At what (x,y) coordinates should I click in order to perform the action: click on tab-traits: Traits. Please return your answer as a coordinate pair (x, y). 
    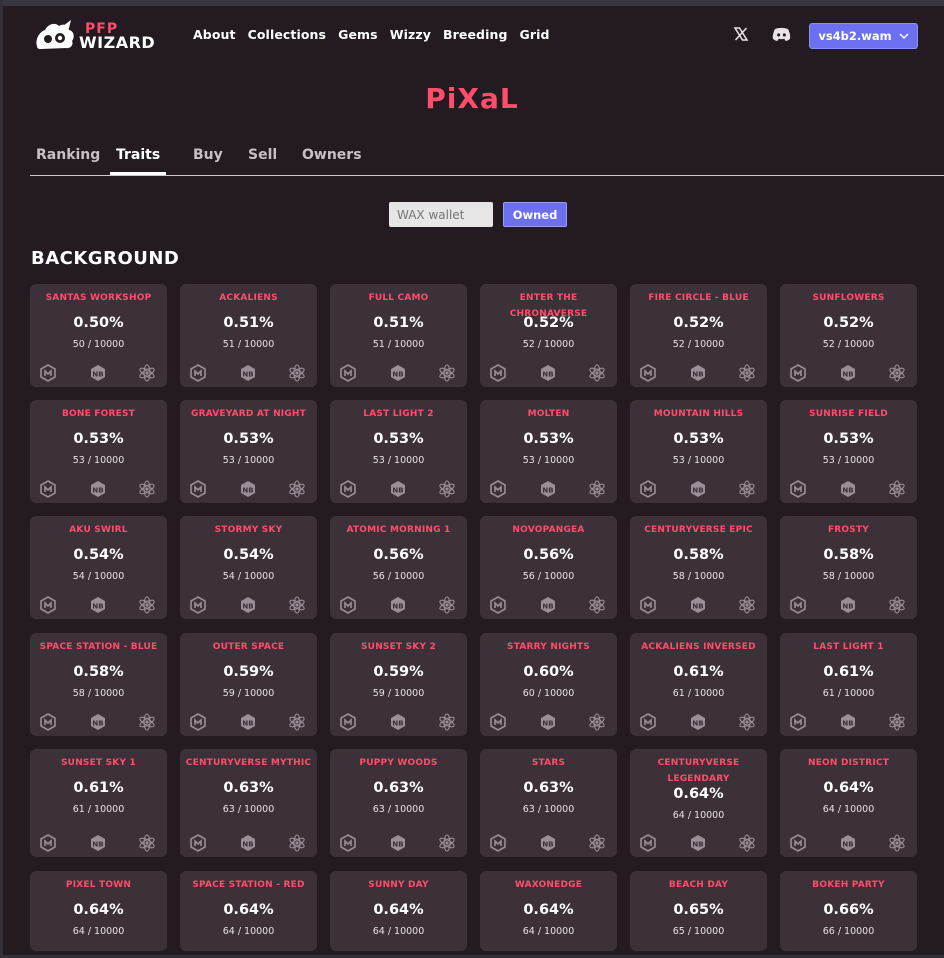
    Looking at the image, I should click on (138, 161).